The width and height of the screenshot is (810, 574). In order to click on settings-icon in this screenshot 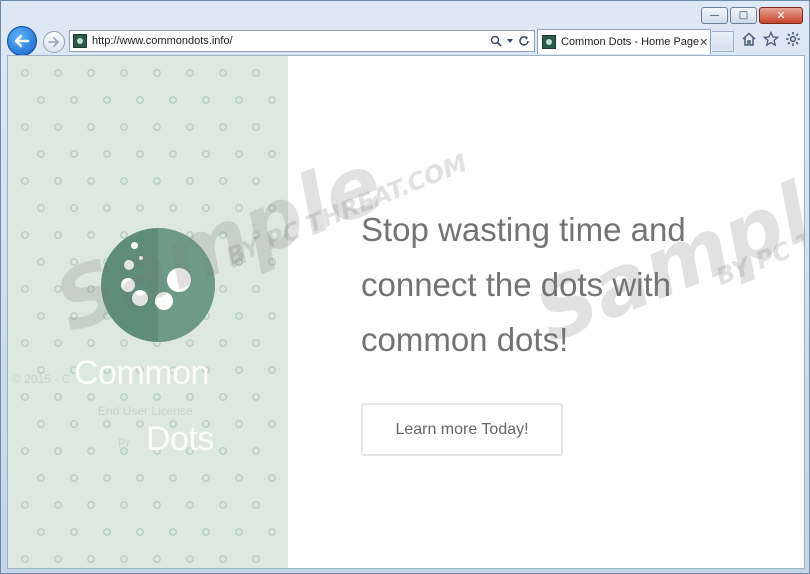, I will do `click(793, 39)`.